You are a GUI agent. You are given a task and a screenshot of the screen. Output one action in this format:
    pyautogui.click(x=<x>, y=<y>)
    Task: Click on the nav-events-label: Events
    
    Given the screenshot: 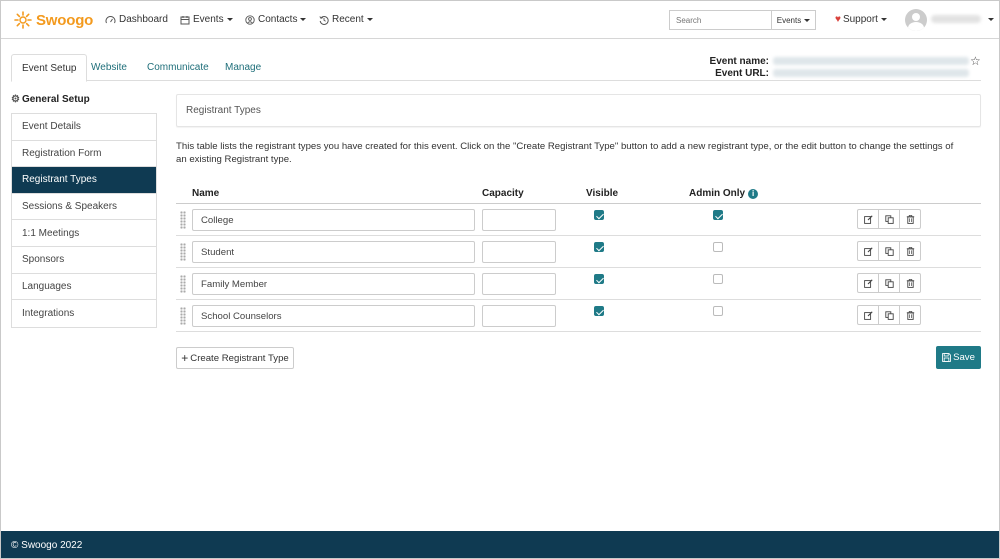 What is the action you would take?
    pyautogui.click(x=208, y=19)
    